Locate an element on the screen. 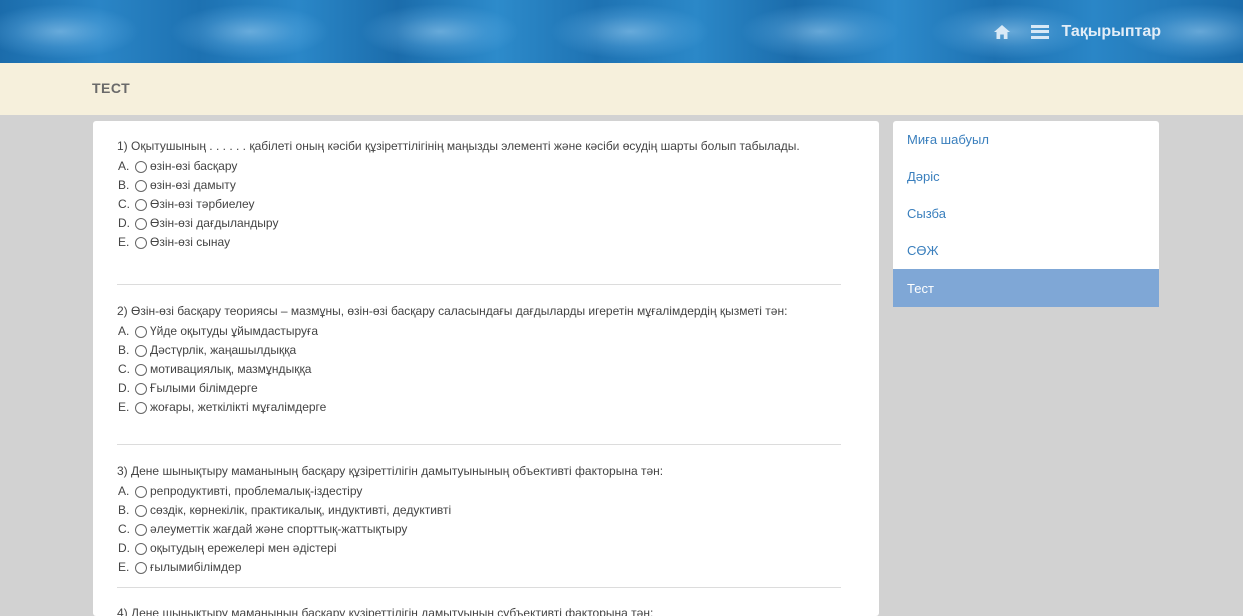 This screenshot has width=1243, height=616. option-text: репродуктивті, проблемалық-іздестіру is located at coordinates (256, 491).